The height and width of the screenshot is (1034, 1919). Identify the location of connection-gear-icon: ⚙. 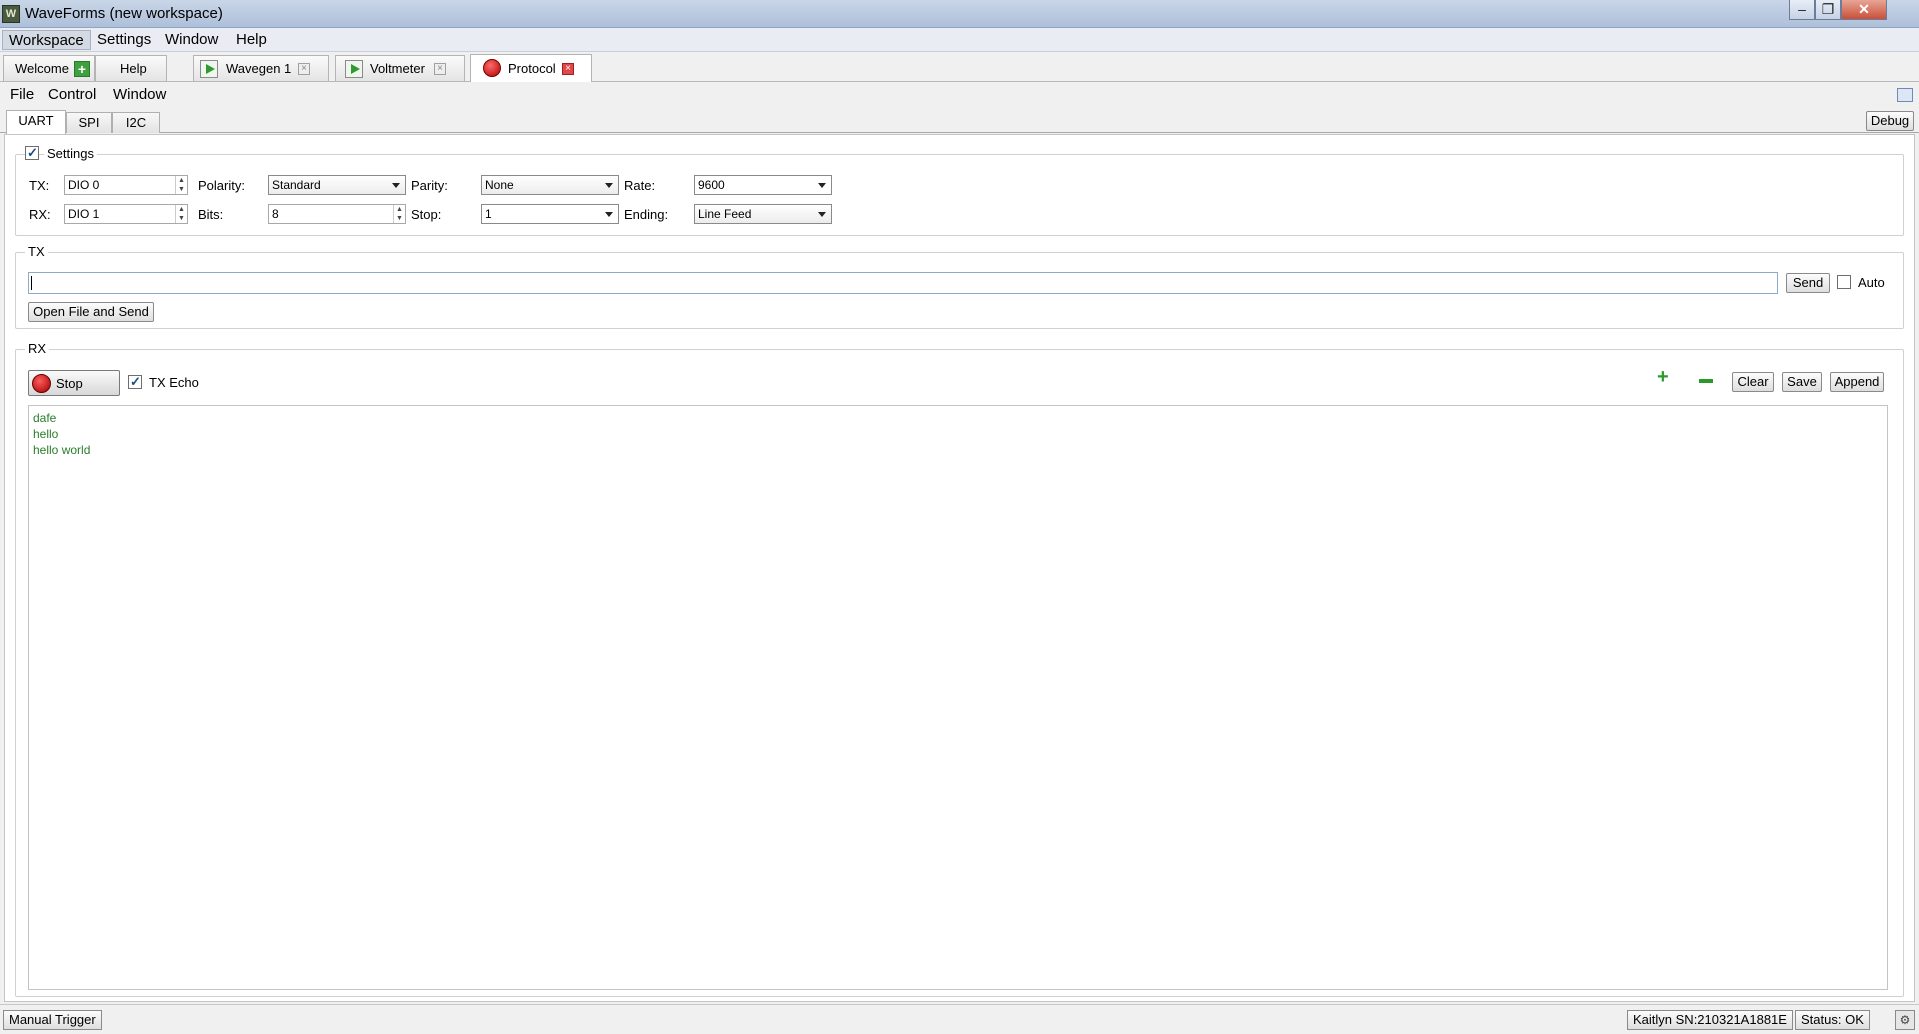
(1905, 1020).